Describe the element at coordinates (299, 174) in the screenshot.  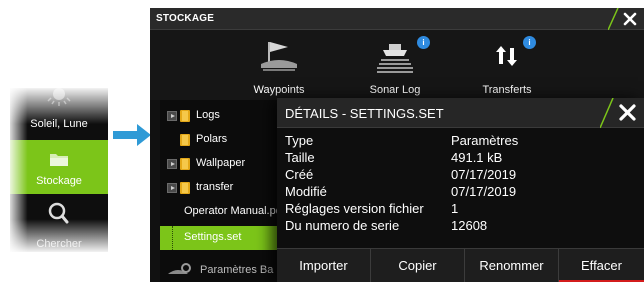
I see `detail-key: Créé` at that location.